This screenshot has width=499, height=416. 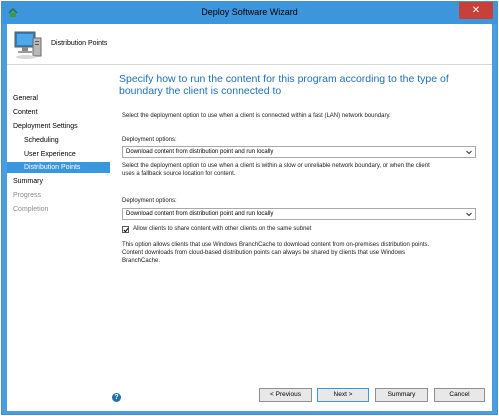 I want to click on nav-item-distribution-points: Distribution Points, so click(x=58, y=167).